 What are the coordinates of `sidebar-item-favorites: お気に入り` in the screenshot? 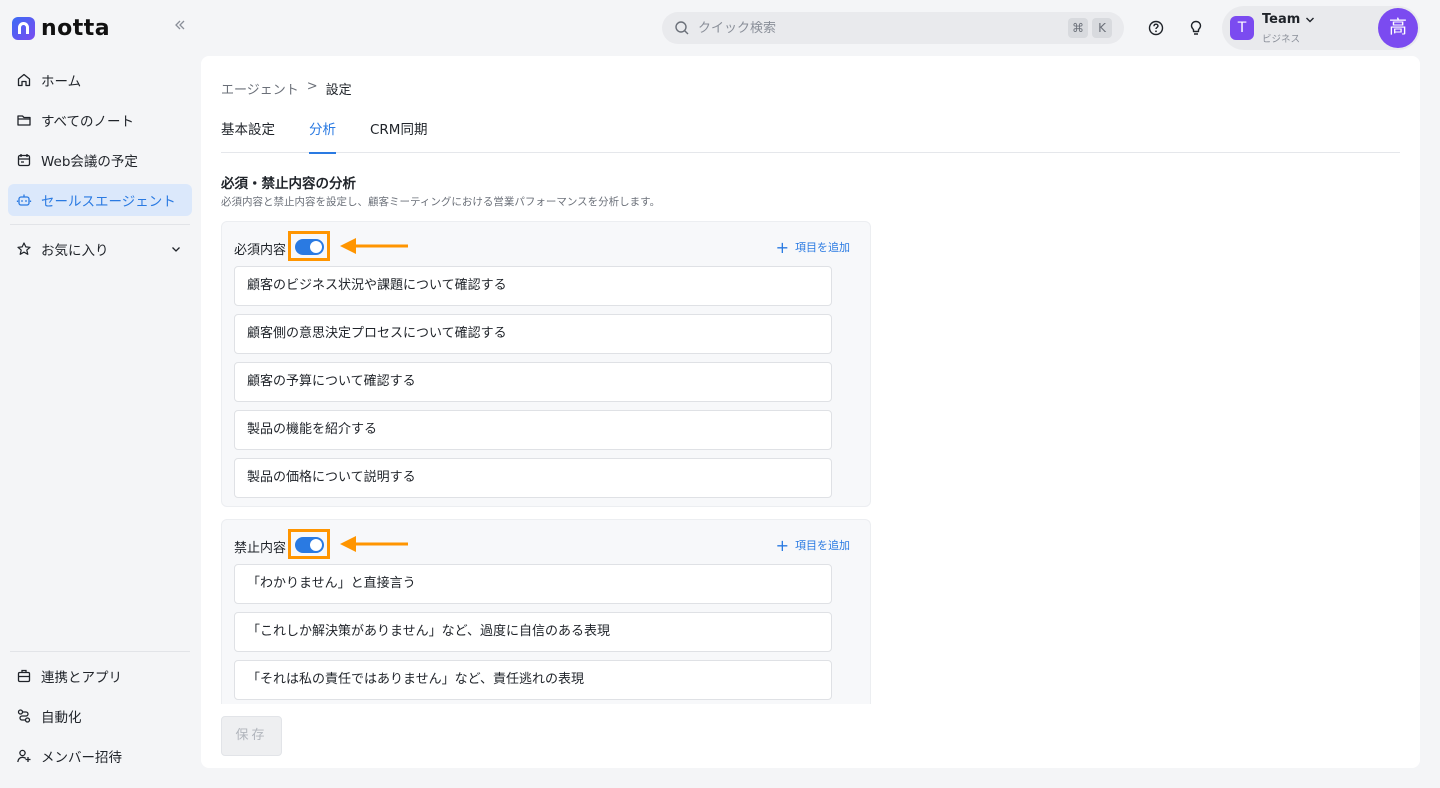 It's located at (100, 249).